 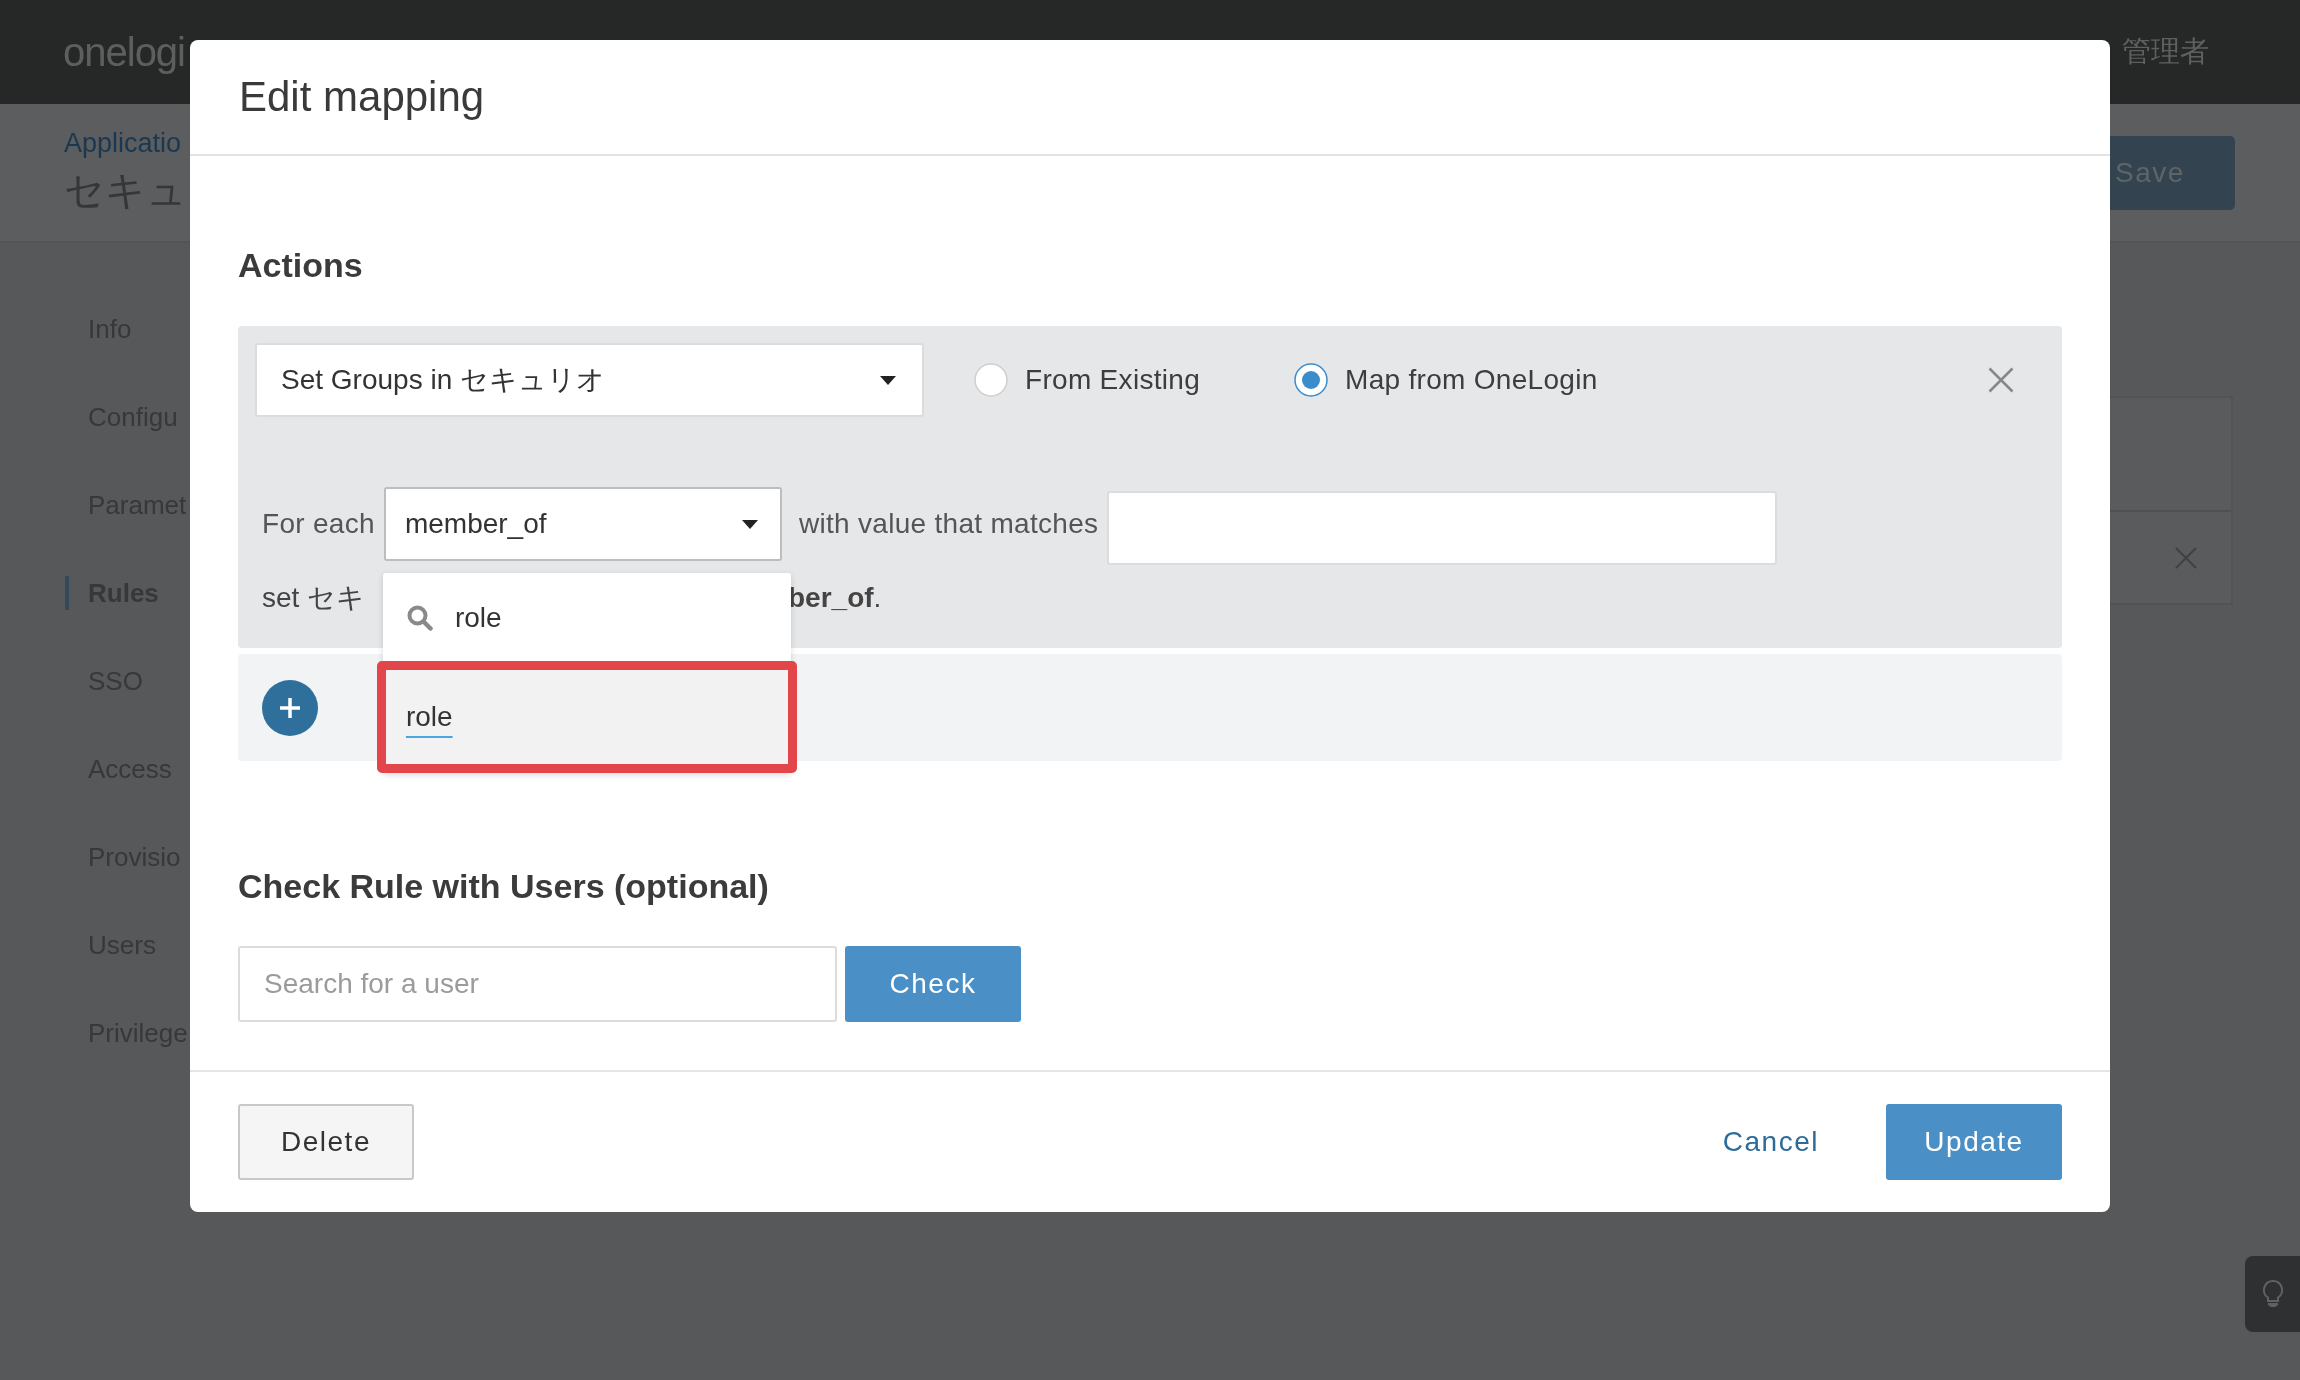 I want to click on match-input, so click(x=1442, y=528).